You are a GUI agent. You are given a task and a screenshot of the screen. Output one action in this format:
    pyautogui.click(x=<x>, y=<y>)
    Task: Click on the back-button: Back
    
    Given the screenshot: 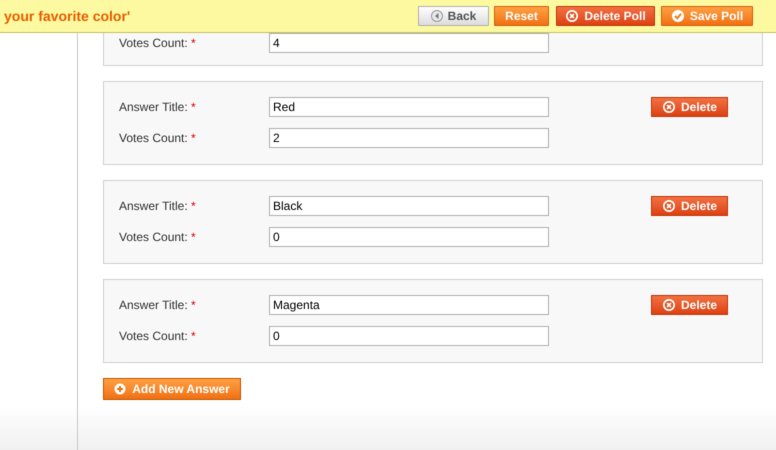 What is the action you would take?
    pyautogui.click(x=453, y=16)
    